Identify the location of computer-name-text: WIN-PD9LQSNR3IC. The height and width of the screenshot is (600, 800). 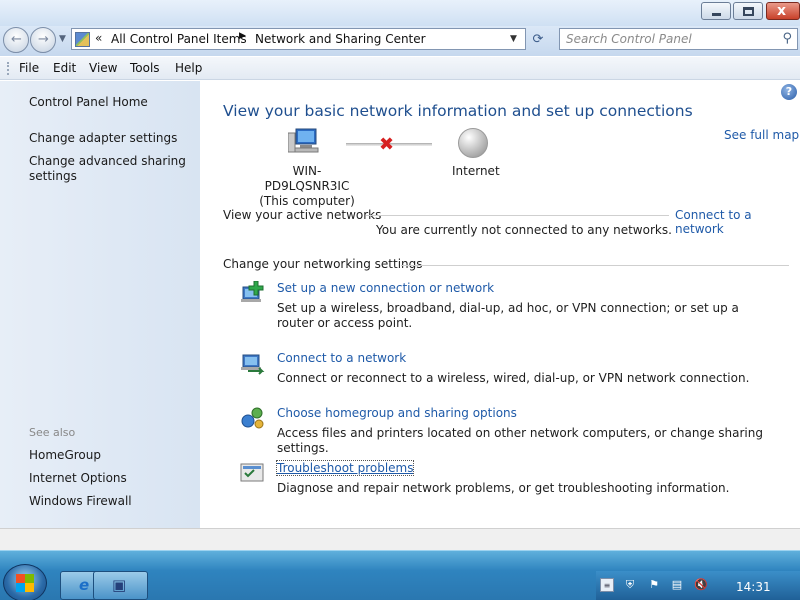
(307, 178).